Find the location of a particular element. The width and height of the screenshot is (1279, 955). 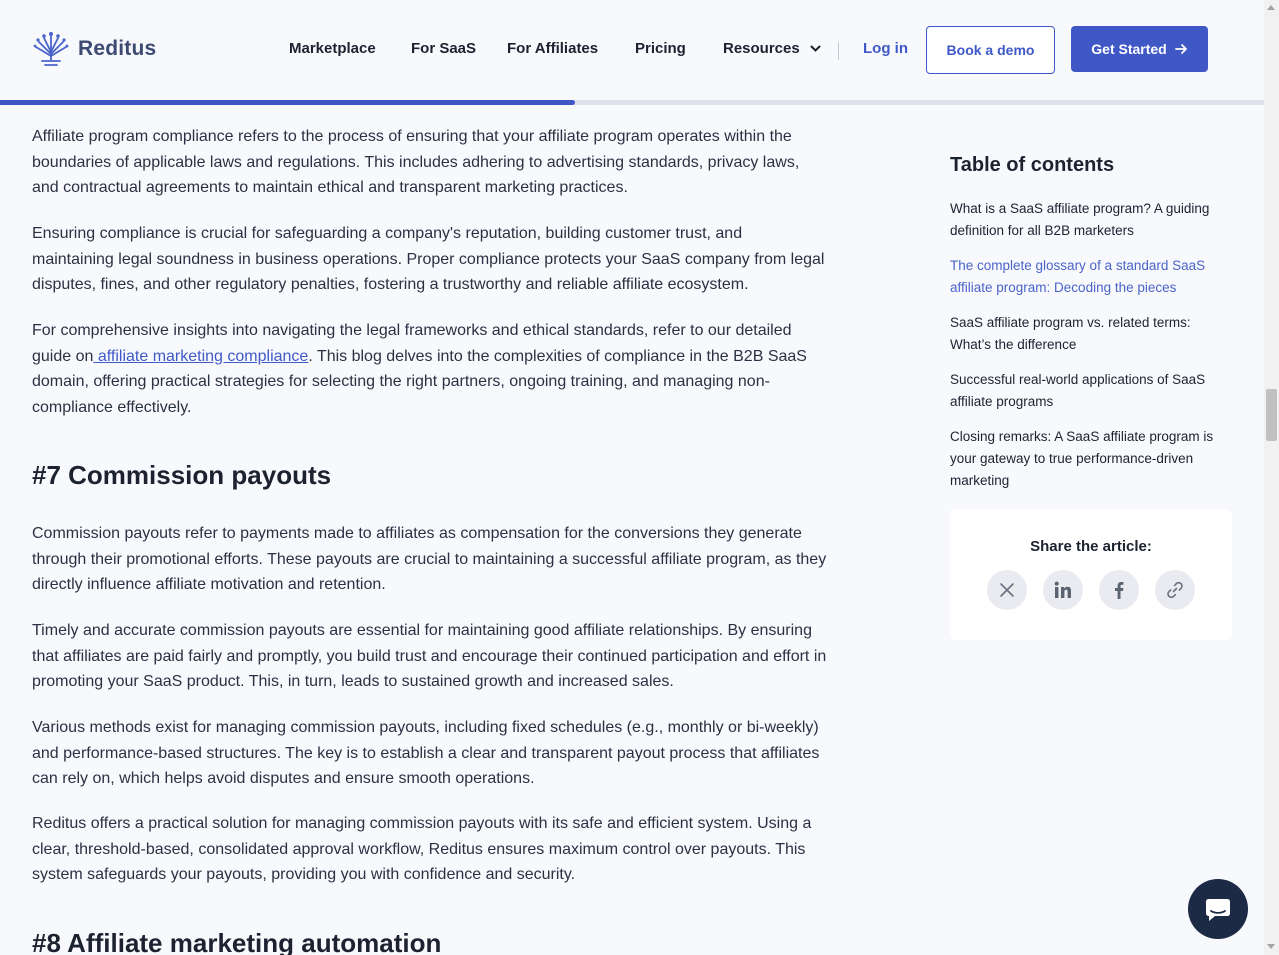

share-copy-link-button is located at coordinates (1175, 590).